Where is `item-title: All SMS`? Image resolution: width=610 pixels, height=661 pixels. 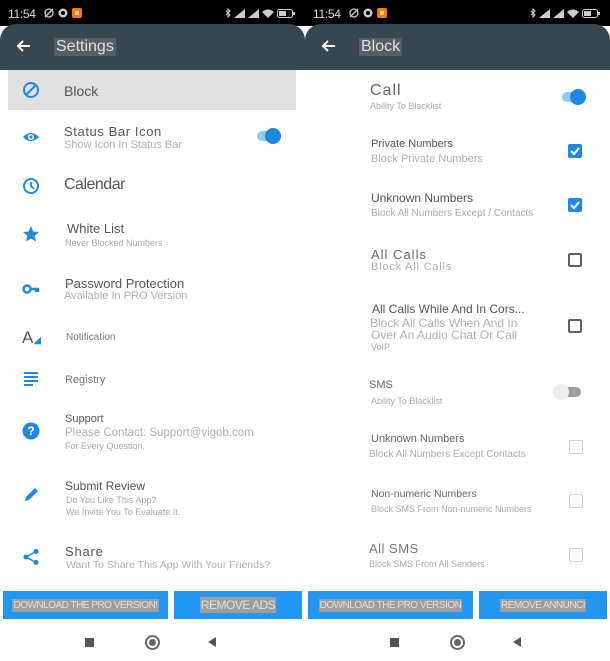
item-title: All SMS is located at coordinates (394, 548).